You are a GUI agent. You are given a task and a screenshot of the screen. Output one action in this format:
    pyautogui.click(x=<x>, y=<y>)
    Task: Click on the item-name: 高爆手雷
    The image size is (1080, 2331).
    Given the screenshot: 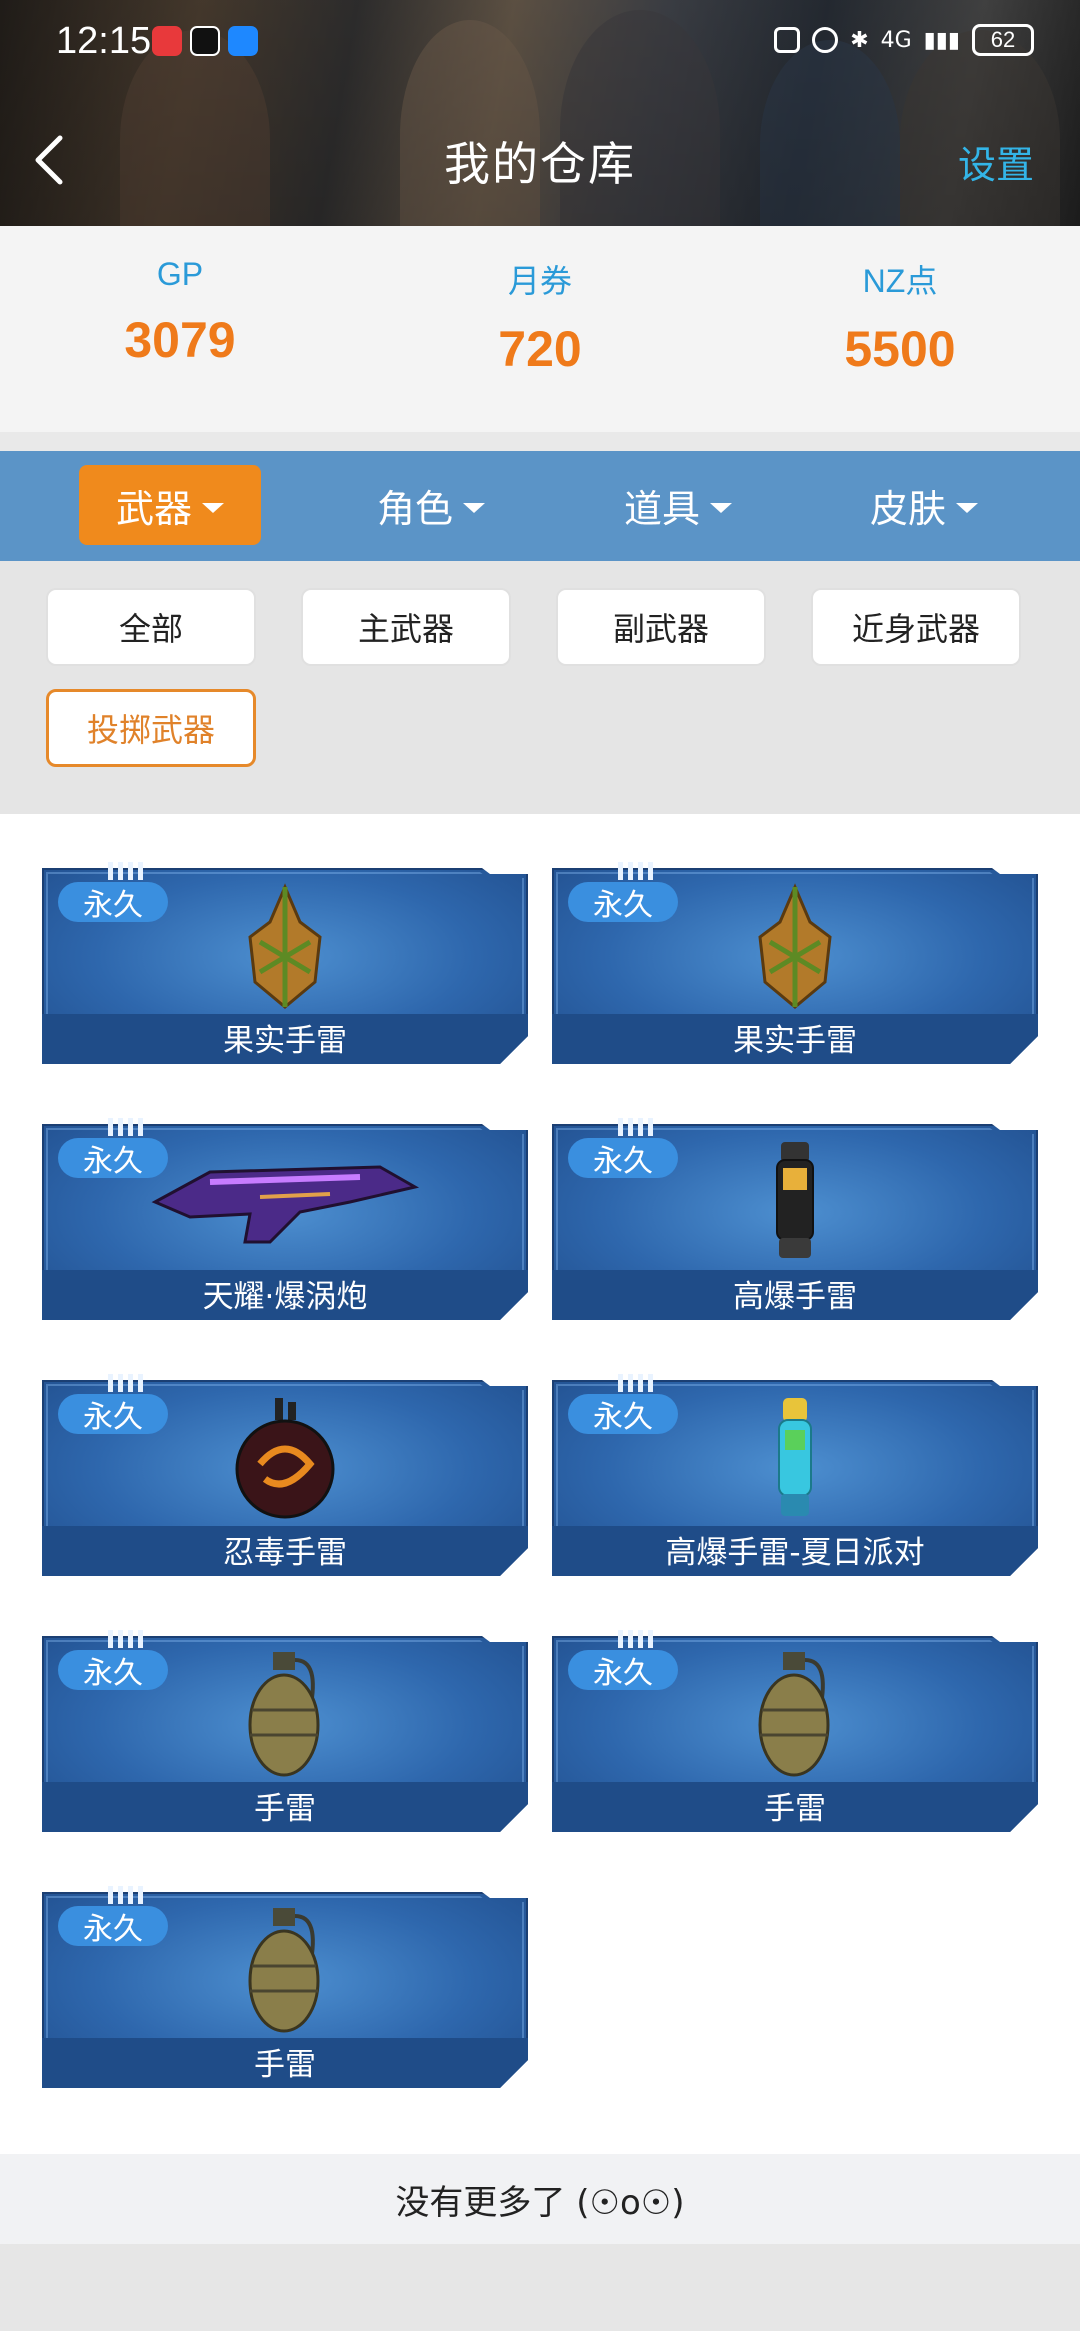 What is the action you would take?
    pyautogui.click(x=795, y=1297)
    